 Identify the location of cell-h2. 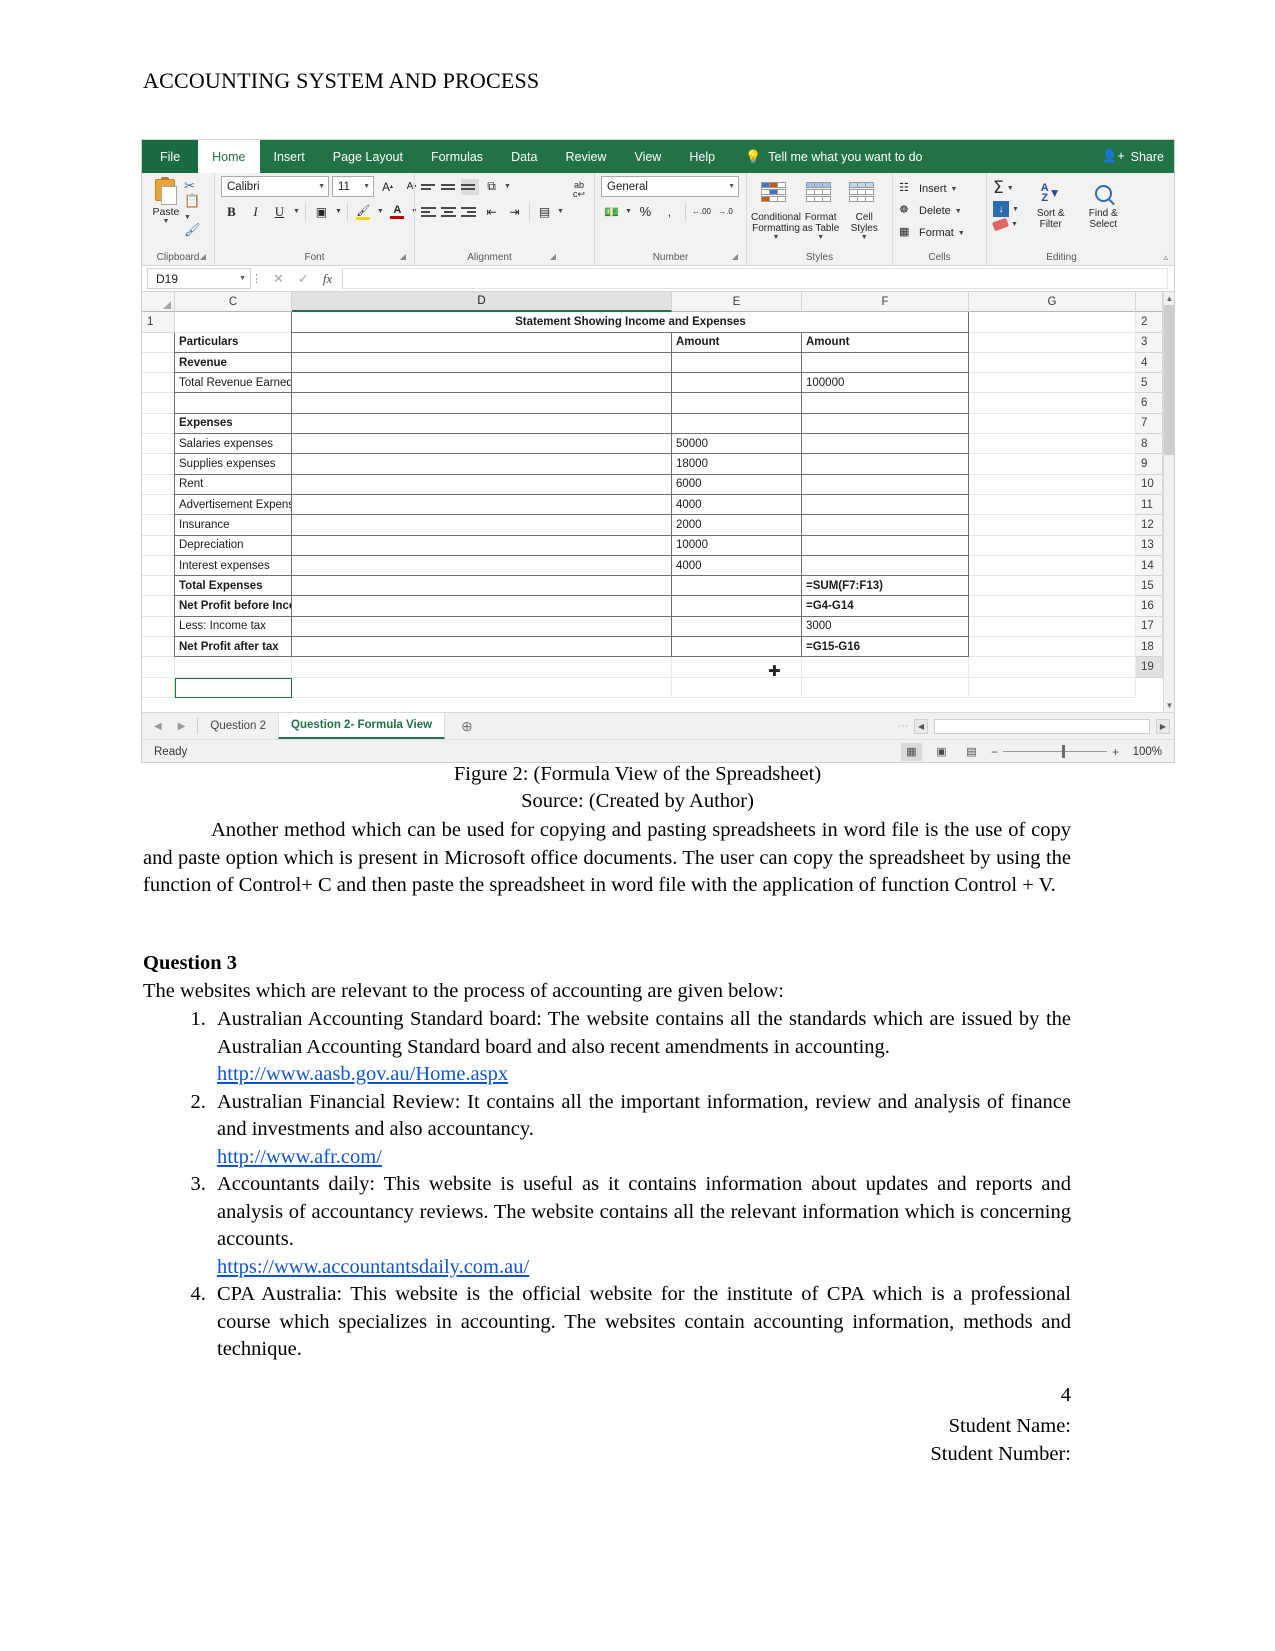
(1052, 342).